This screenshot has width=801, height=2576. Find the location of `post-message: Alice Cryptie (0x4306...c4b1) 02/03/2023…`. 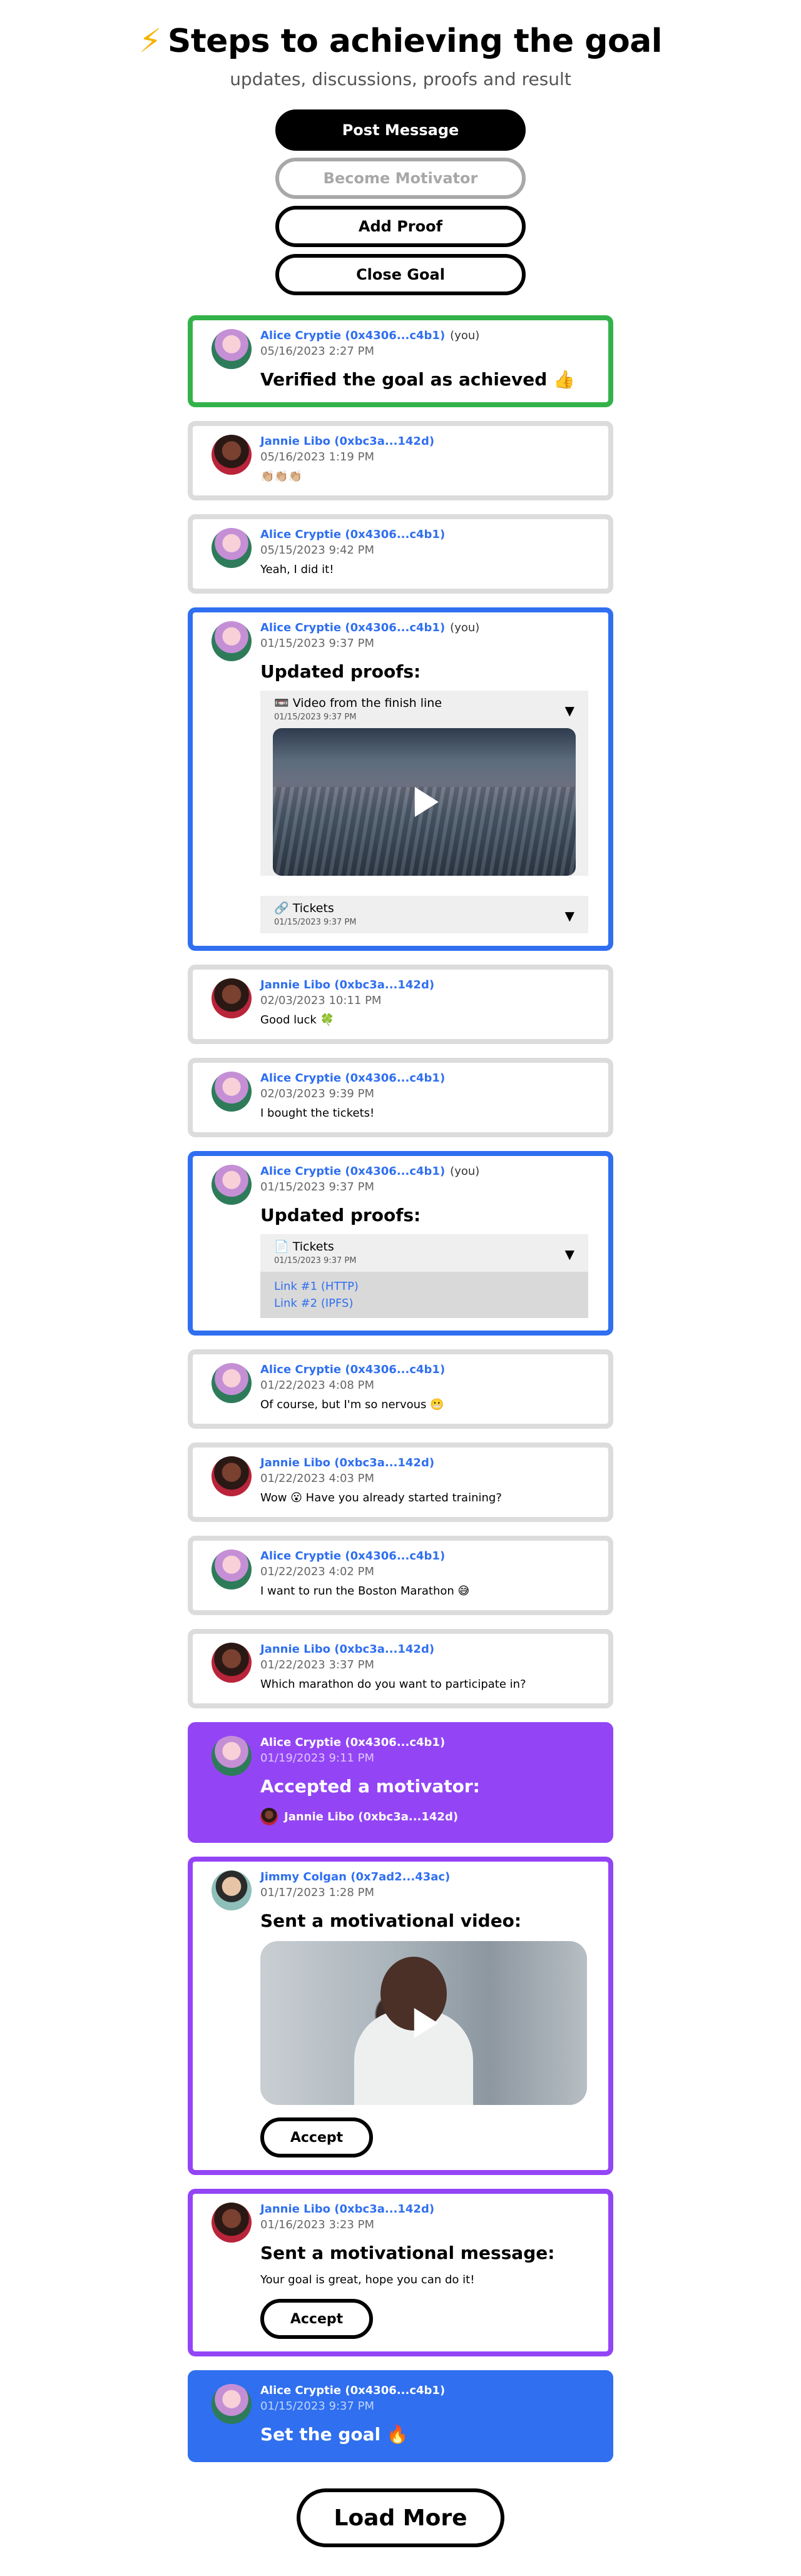

post-message: Alice Cryptie (0x4306...c4b1) 02/03/2023… is located at coordinates (400, 1097).